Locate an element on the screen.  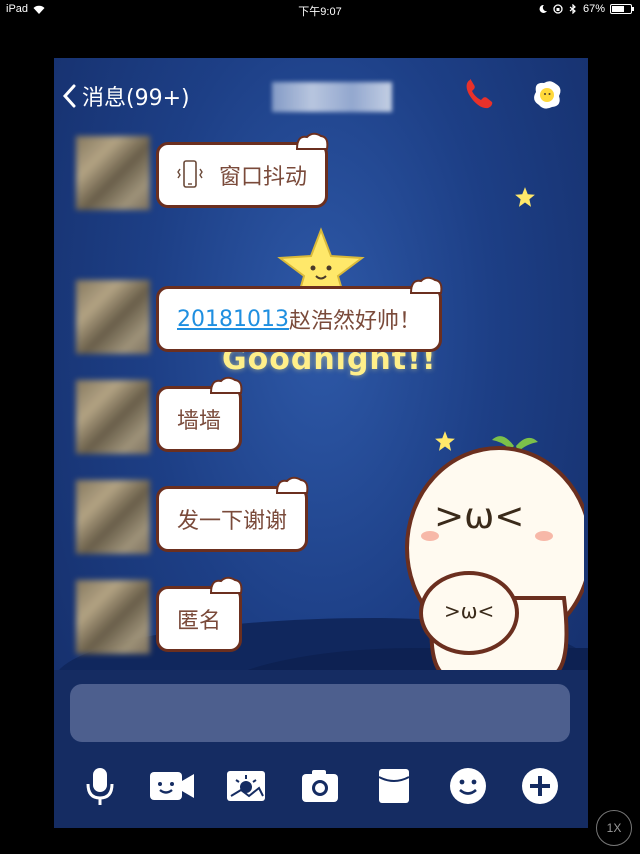
contact-name-blurred is located at coordinates (332, 97).